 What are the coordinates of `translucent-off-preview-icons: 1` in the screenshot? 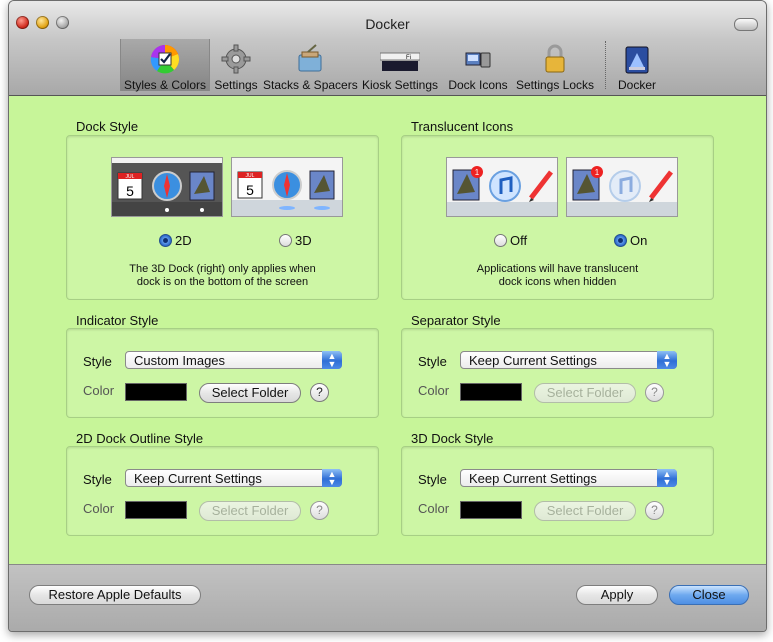 It's located at (502, 187).